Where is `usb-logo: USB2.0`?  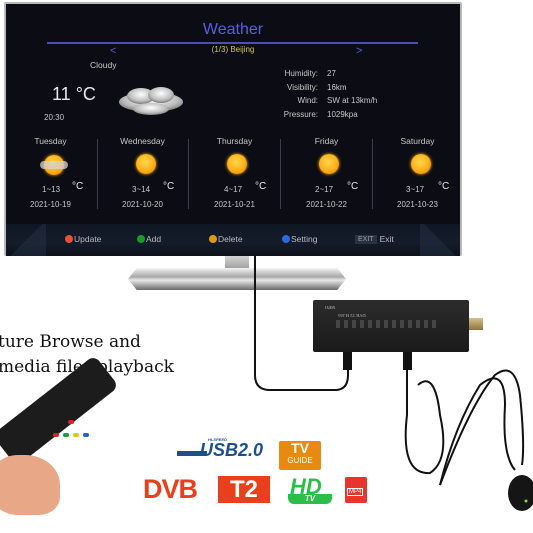
usb-logo: USB2.0 is located at coordinates (232, 450).